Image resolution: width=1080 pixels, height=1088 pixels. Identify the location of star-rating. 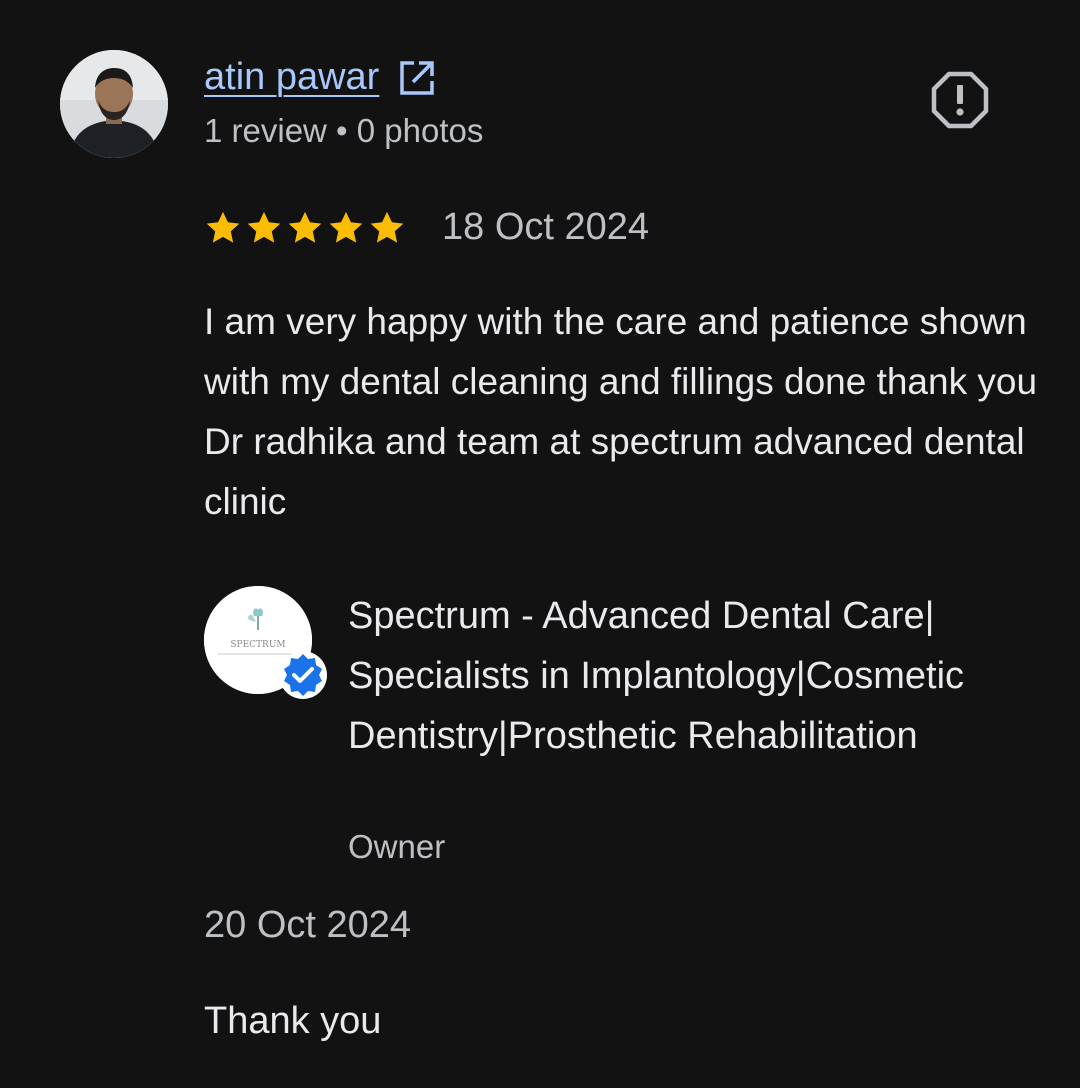
(305, 228).